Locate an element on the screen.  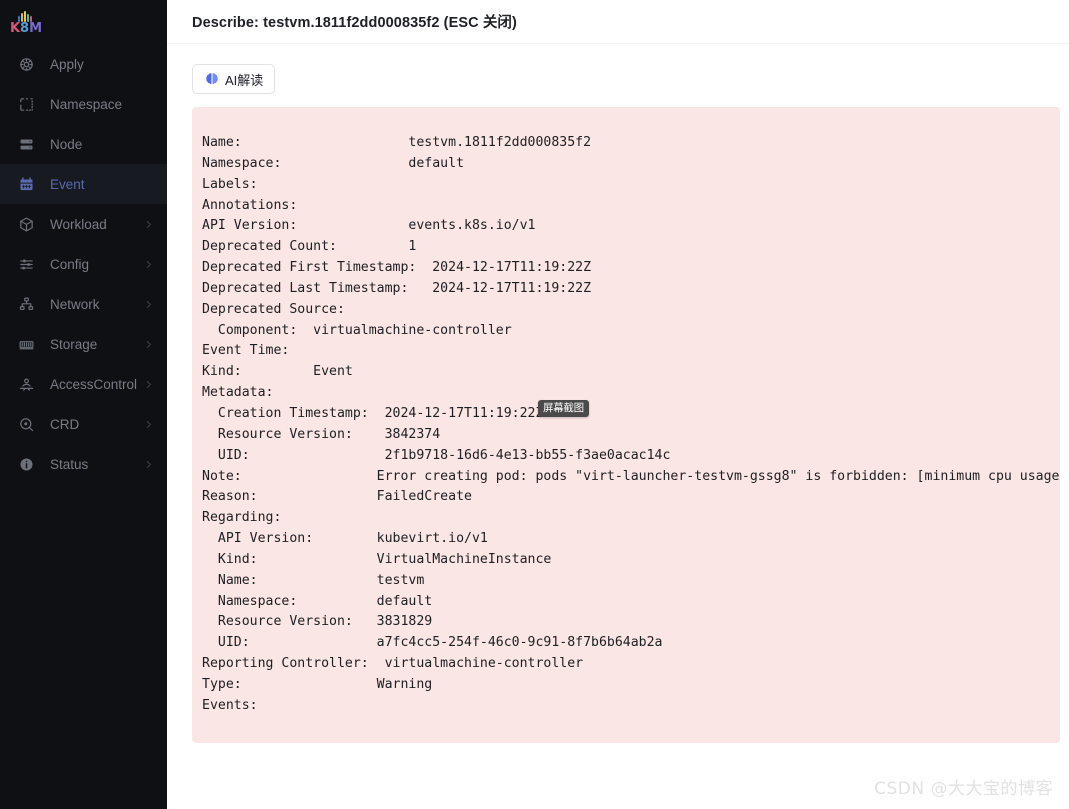
ai-explain-button: AI解读 is located at coordinates (234, 79).